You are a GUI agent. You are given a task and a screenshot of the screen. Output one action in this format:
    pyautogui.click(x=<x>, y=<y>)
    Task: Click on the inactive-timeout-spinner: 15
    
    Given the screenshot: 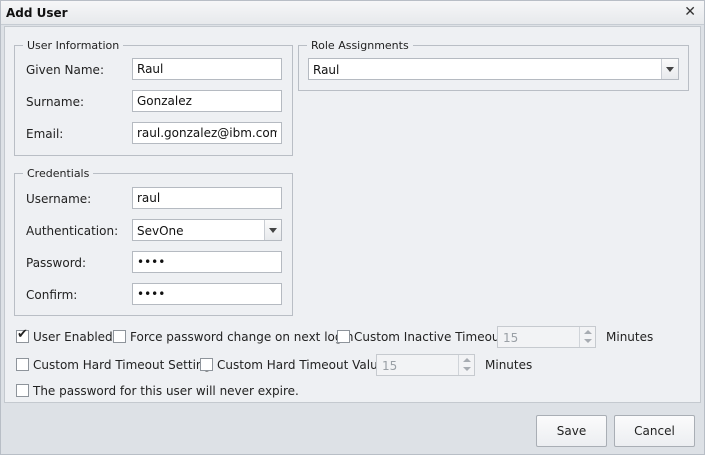 What is the action you would take?
    pyautogui.click(x=546, y=337)
    